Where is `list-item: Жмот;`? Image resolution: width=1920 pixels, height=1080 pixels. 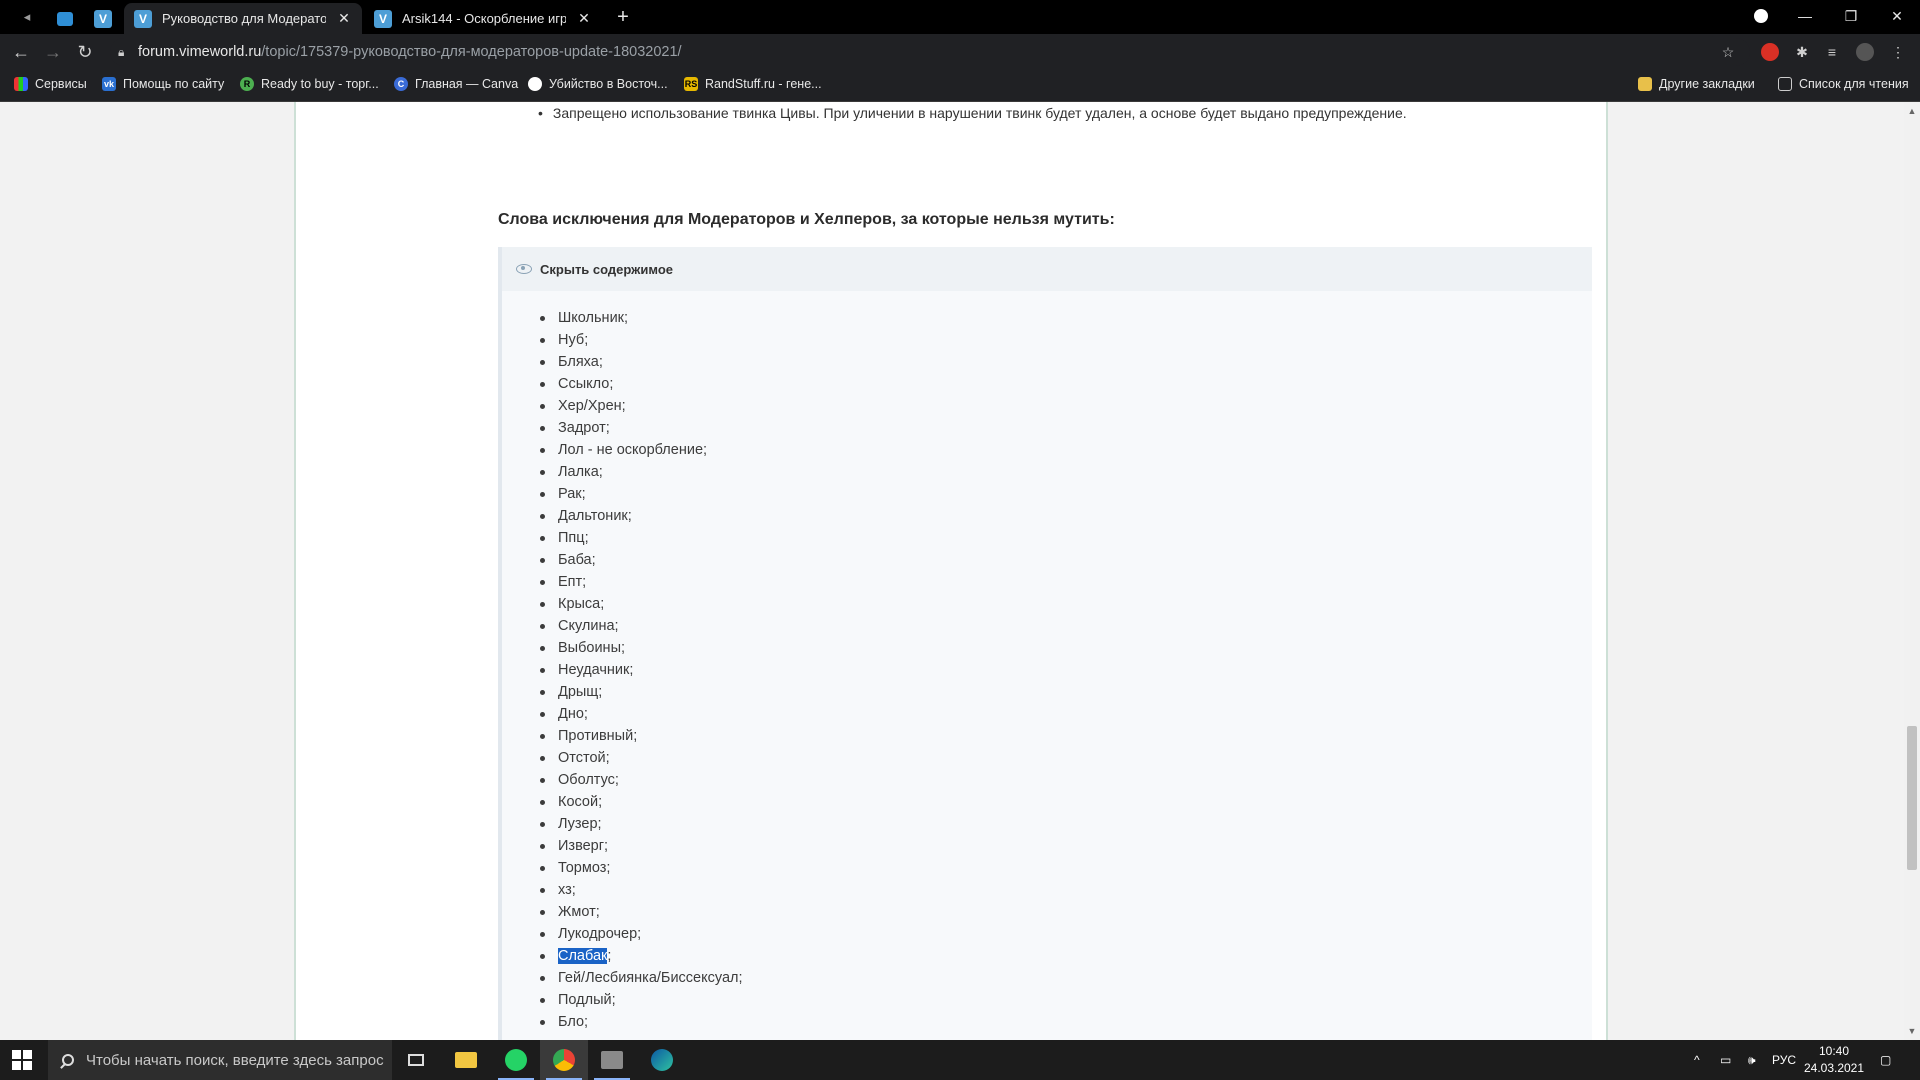
list-item: Жмот; is located at coordinates (641, 912).